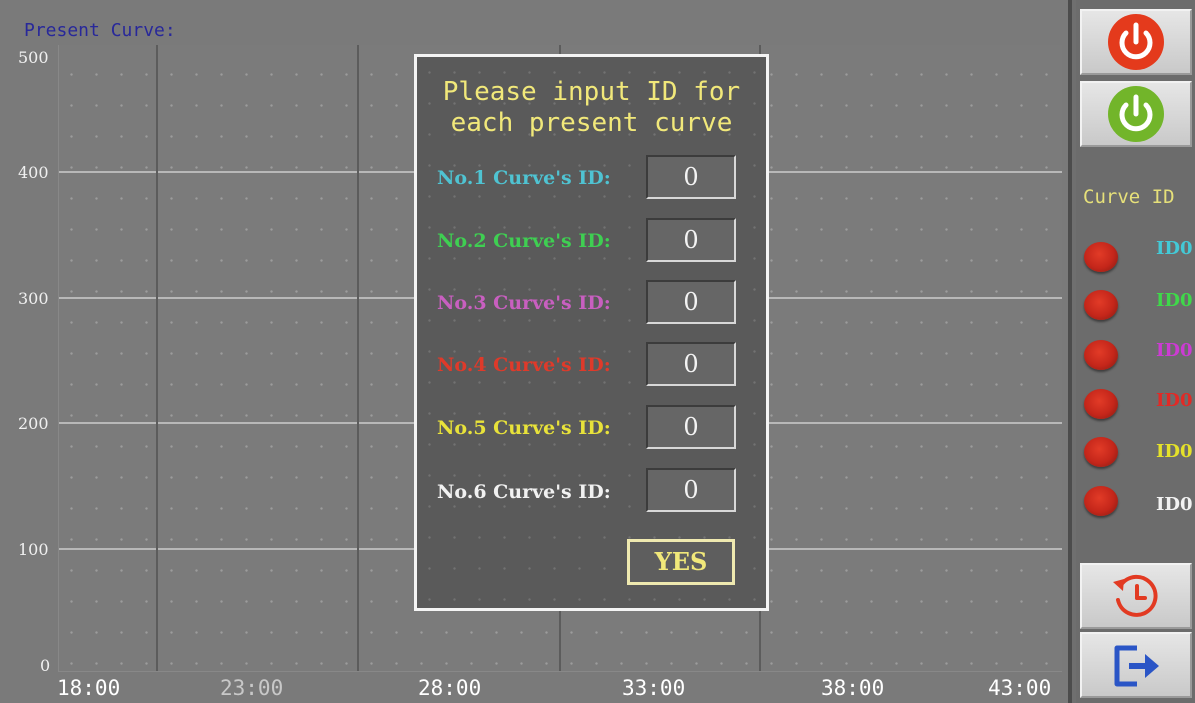  Describe the element at coordinates (1129, 197) in the screenshot. I see `curve-id-title: Curve ID` at that location.